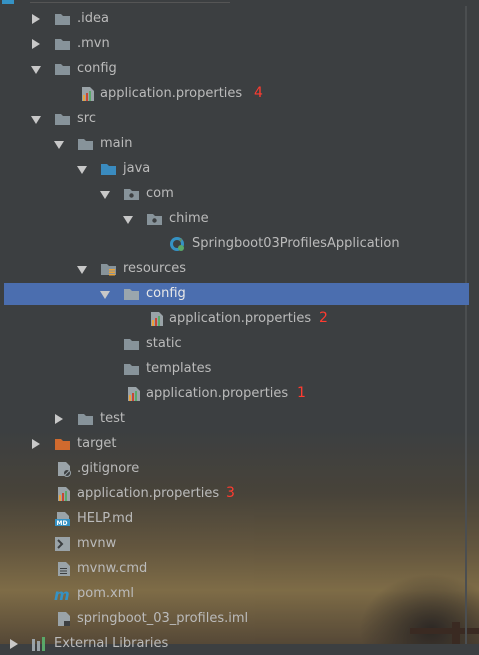 The width and height of the screenshot is (479, 655). Describe the element at coordinates (301, 393) in the screenshot. I see `annotation-number: 1` at that location.